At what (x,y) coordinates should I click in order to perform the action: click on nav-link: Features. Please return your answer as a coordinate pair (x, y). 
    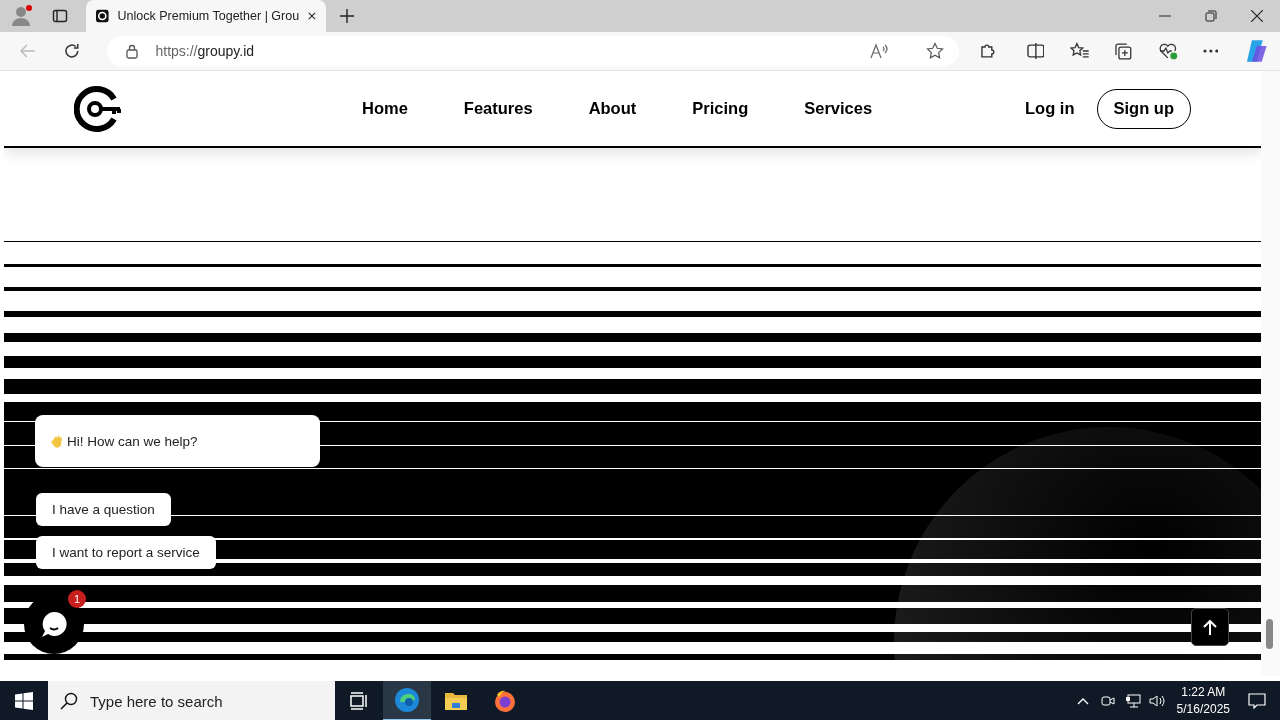
    Looking at the image, I should click on (498, 108).